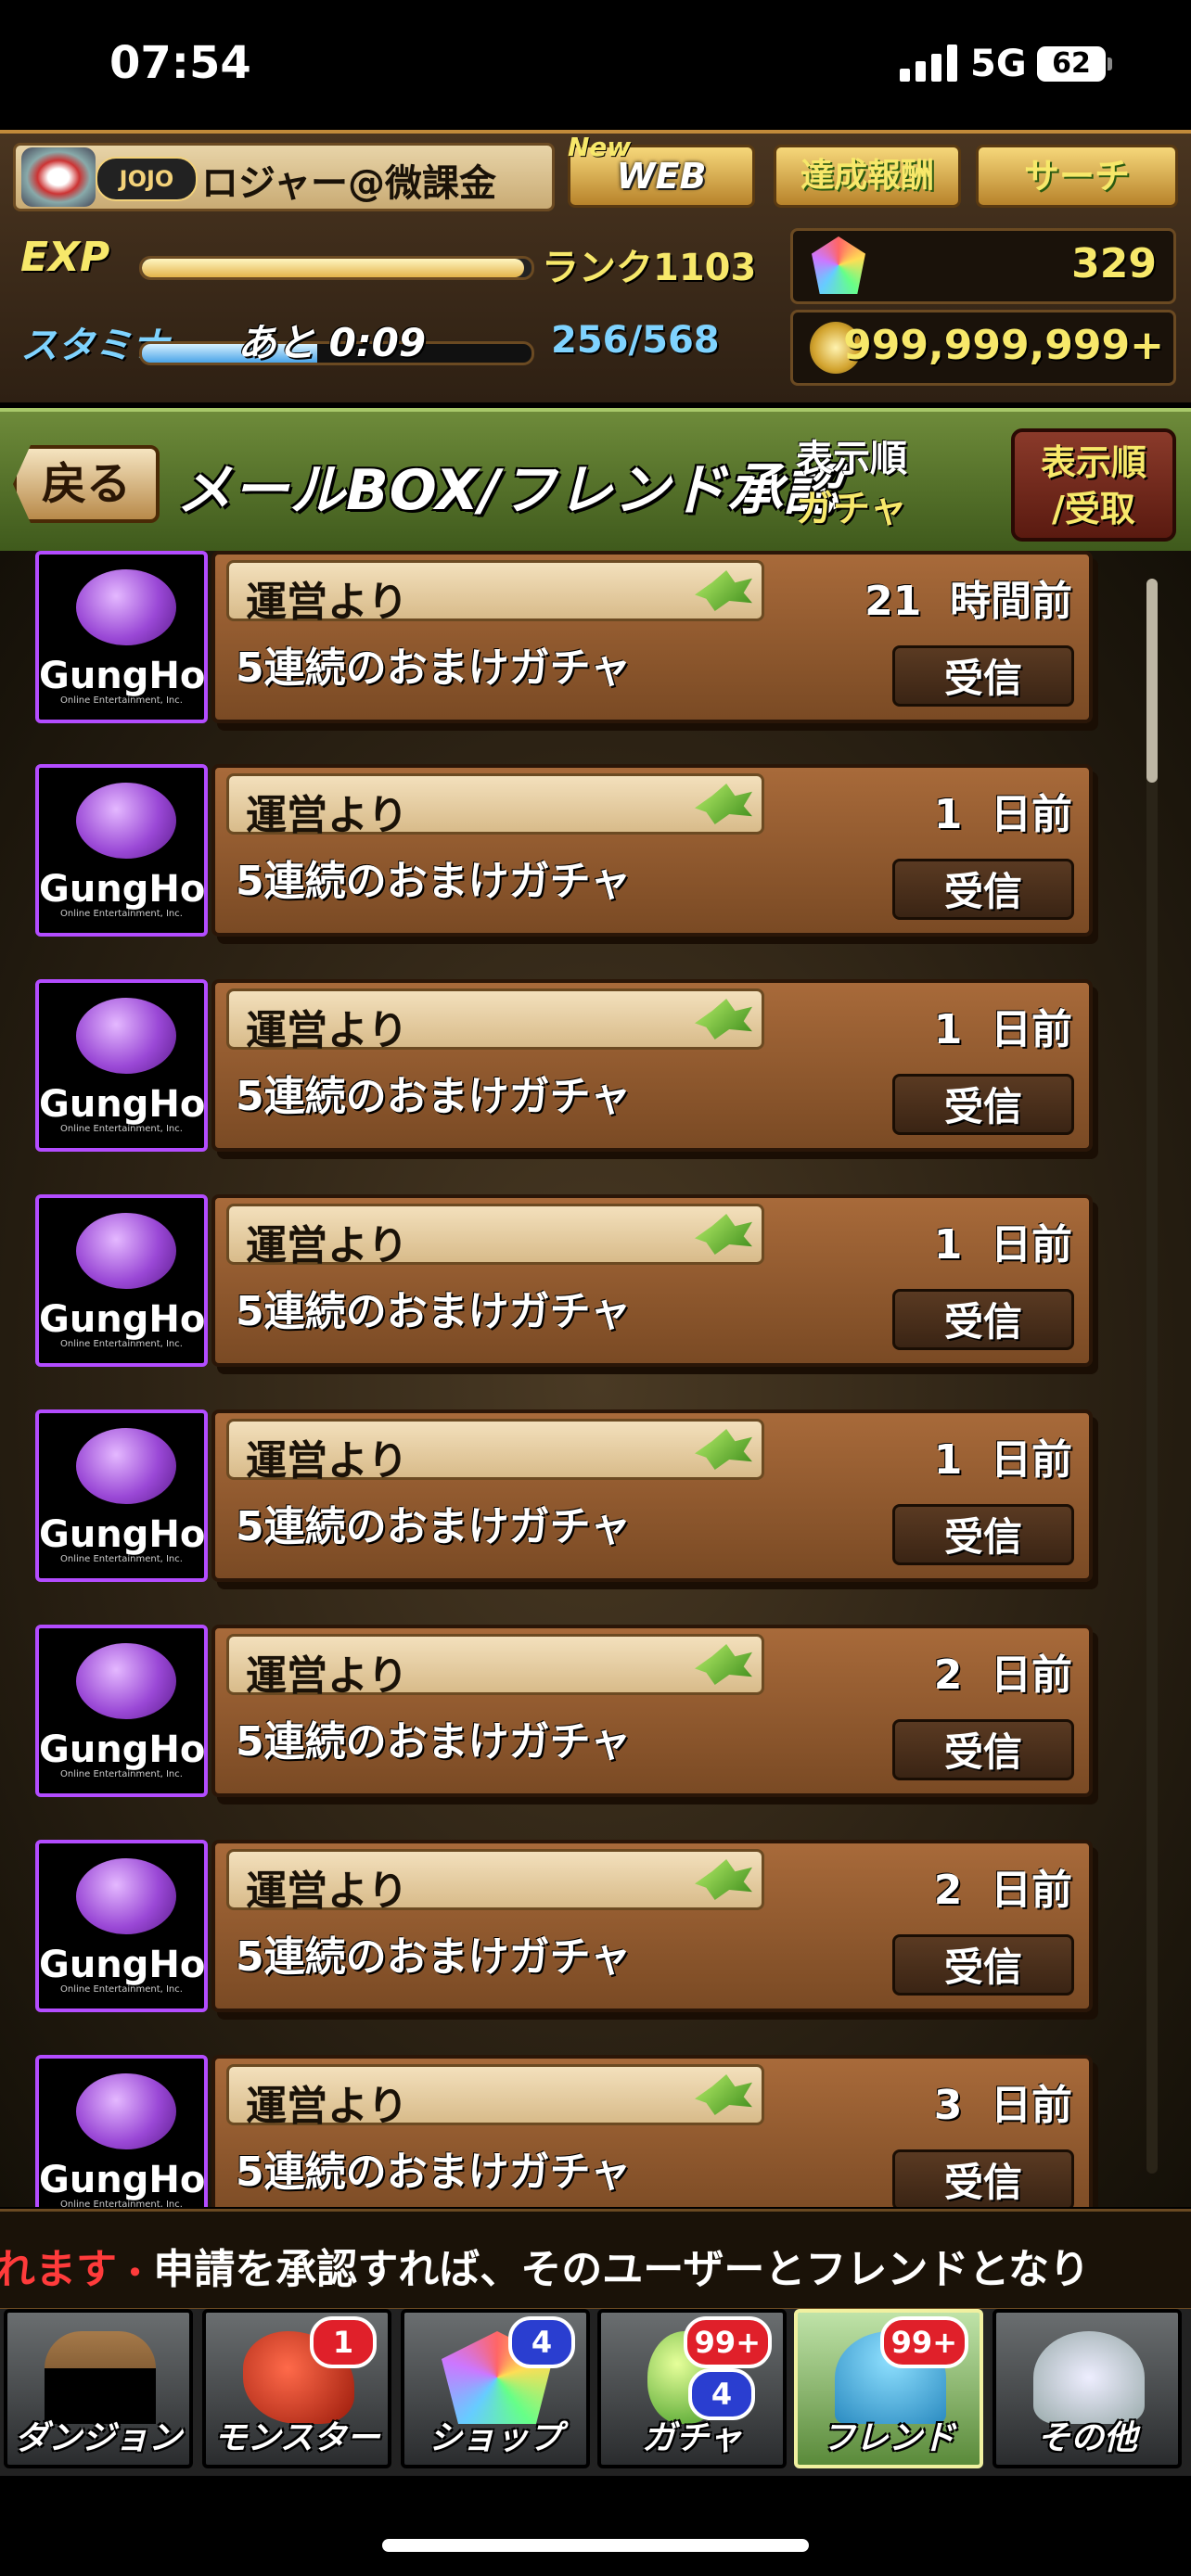 The width and height of the screenshot is (1191, 2576). Describe the element at coordinates (86, 484) in the screenshot. I see `back-button: 戻る` at that location.